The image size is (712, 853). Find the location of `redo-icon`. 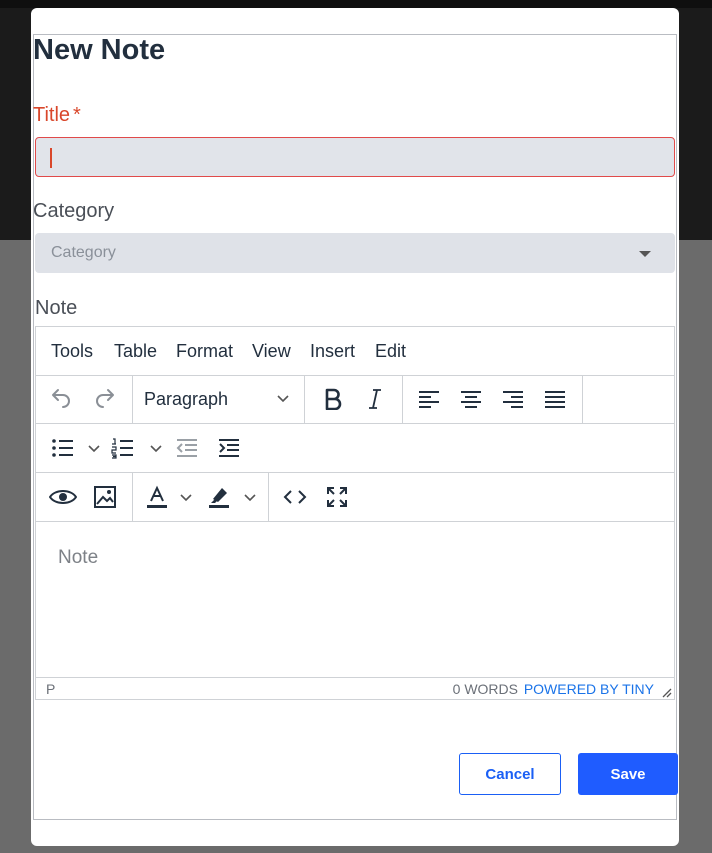

redo-icon is located at coordinates (105, 399).